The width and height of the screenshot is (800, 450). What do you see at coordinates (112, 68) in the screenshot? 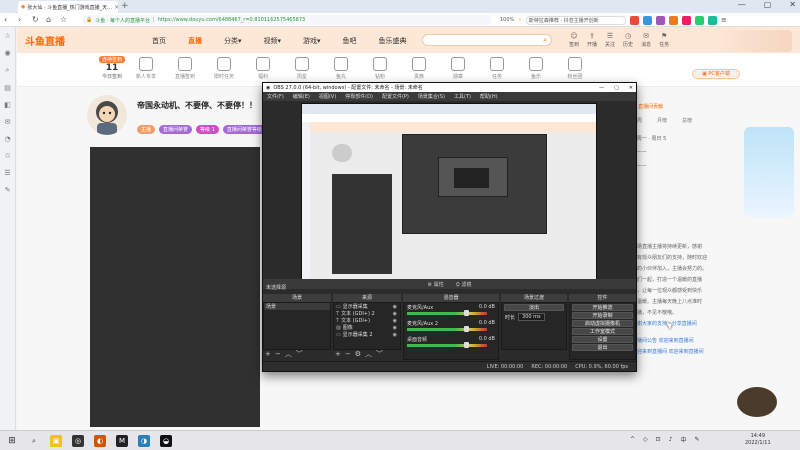
I see `checkin-widget: 连续签到 11 今日签到` at bounding box center [112, 68].